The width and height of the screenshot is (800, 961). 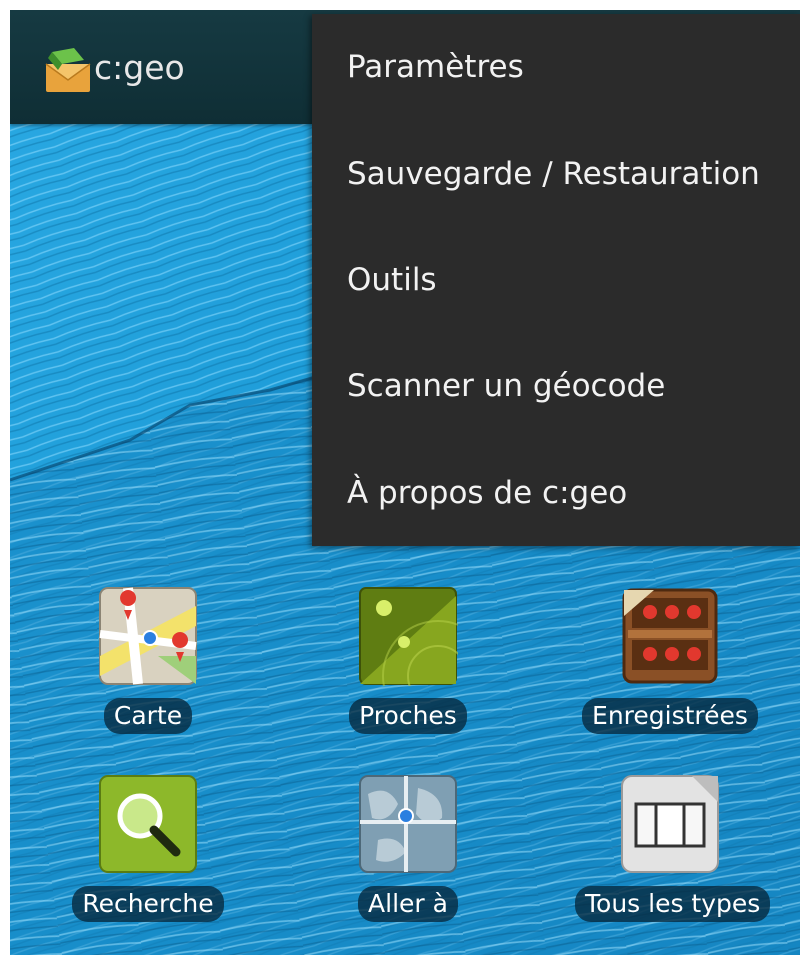 What do you see at coordinates (670, 716) in the screenshot?
I see `tile-label: Enregistrées` at bounding box center [670, 716].